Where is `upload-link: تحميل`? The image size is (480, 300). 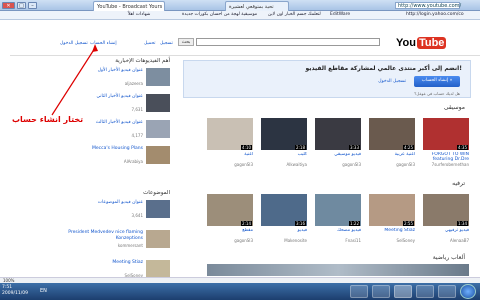 upload-link: تحميل is located at coordinates (150, 43).